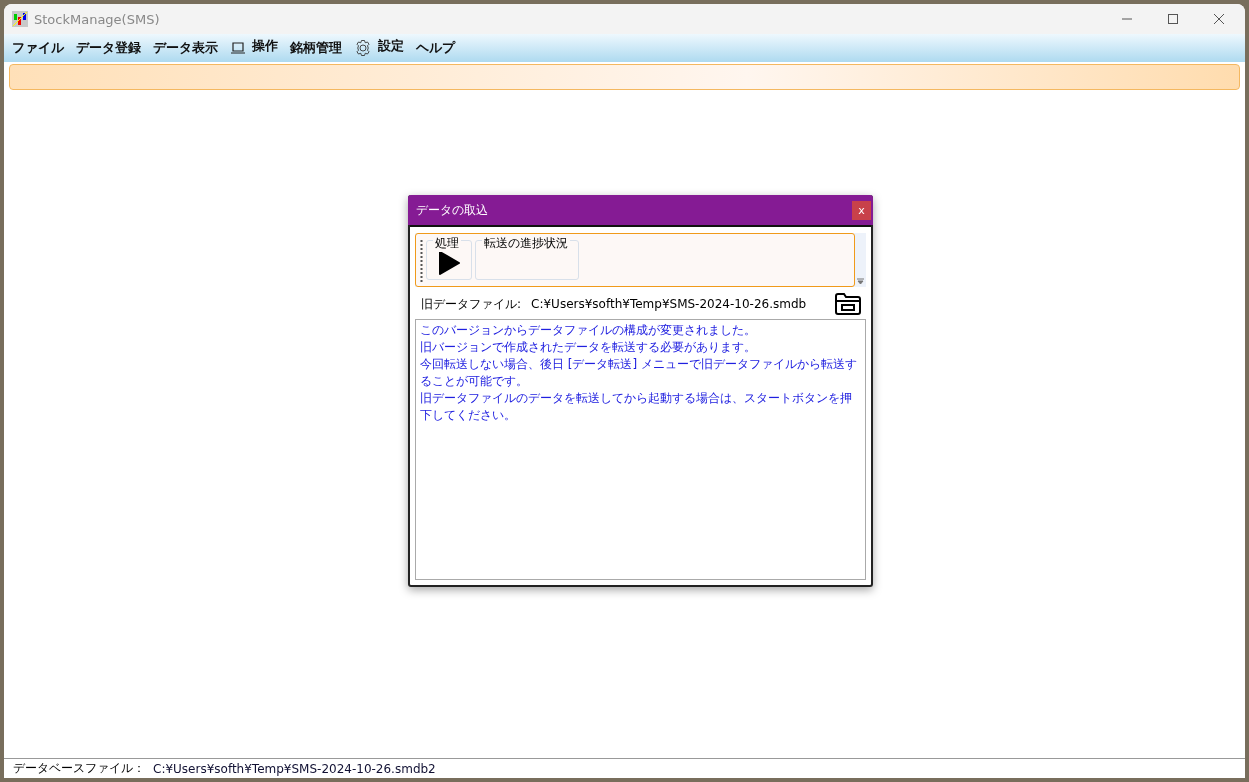 The image size is (1249, 782). What do you see at coordinates (238, 48) in the screenshot?
I see `laptop-icon` at bounding box center [238, 48].